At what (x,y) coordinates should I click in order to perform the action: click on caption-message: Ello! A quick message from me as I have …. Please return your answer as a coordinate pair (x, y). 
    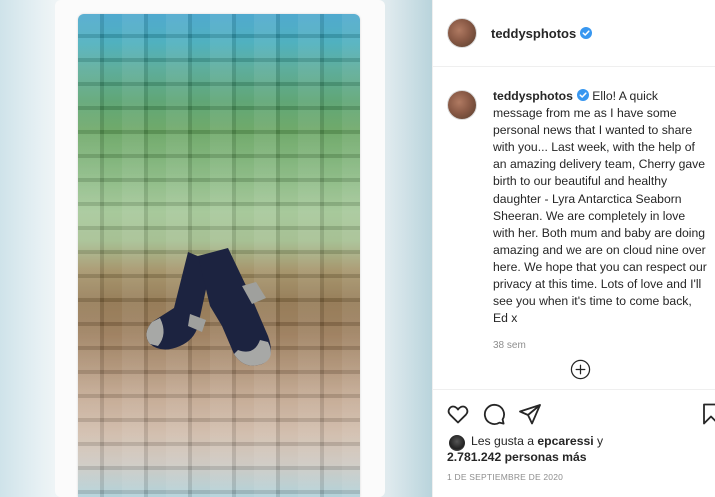
    Looking at the image, I should click on (600, 207).